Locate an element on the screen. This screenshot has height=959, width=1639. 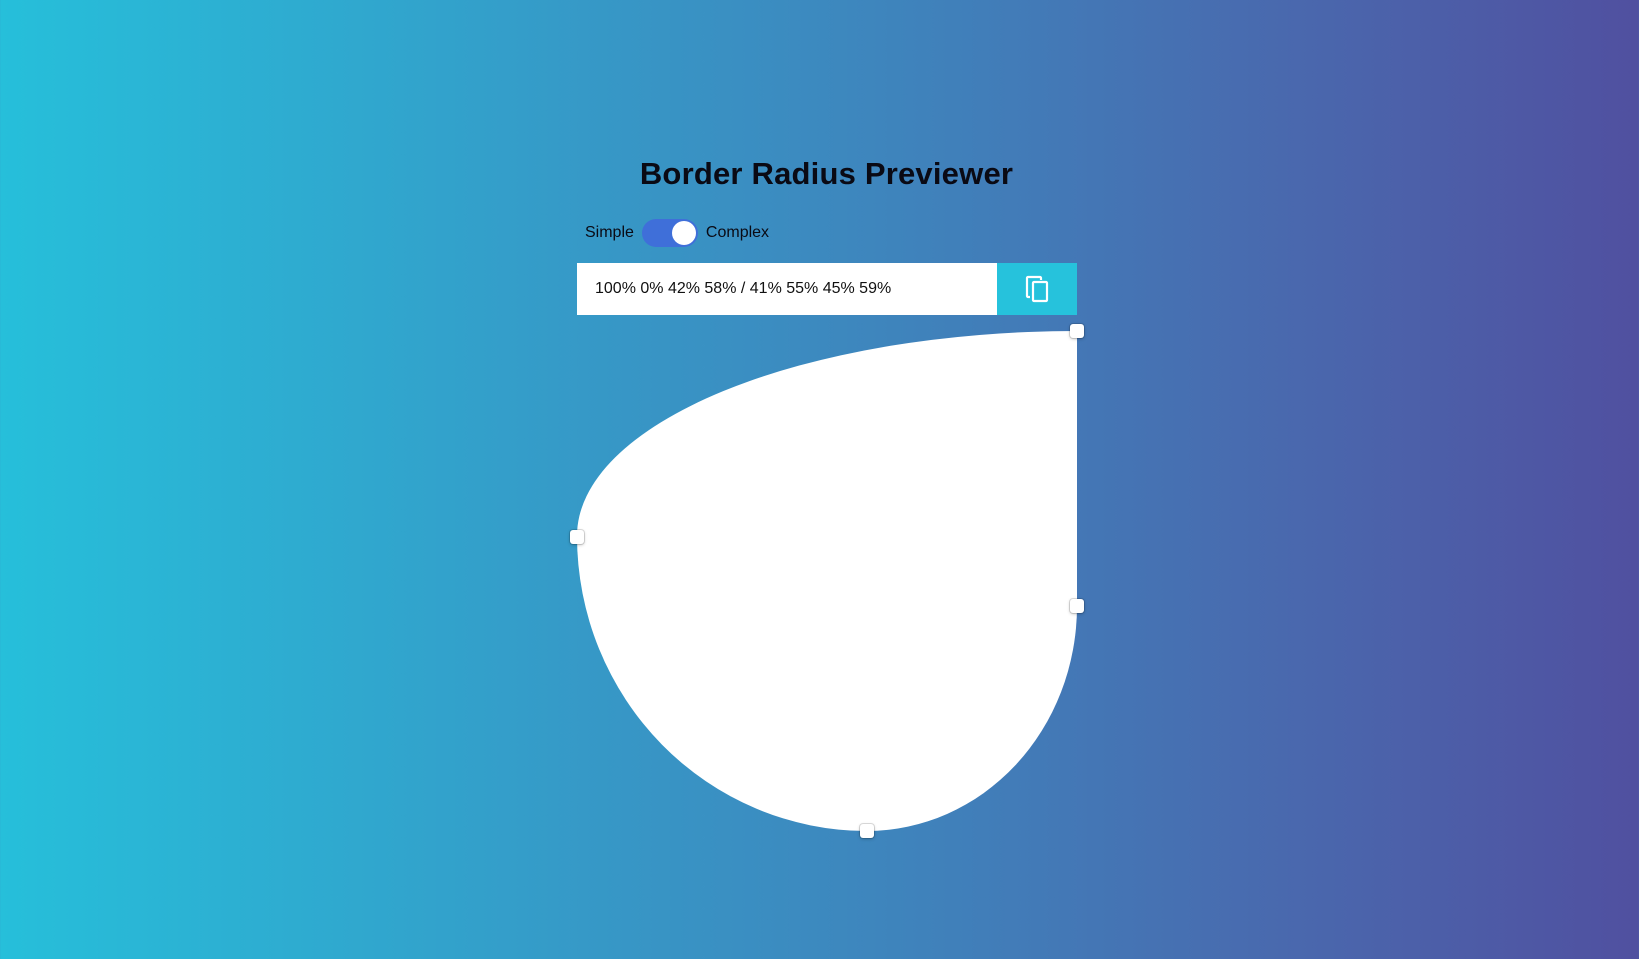
border-radius-input is located at coordinates (787, 289).